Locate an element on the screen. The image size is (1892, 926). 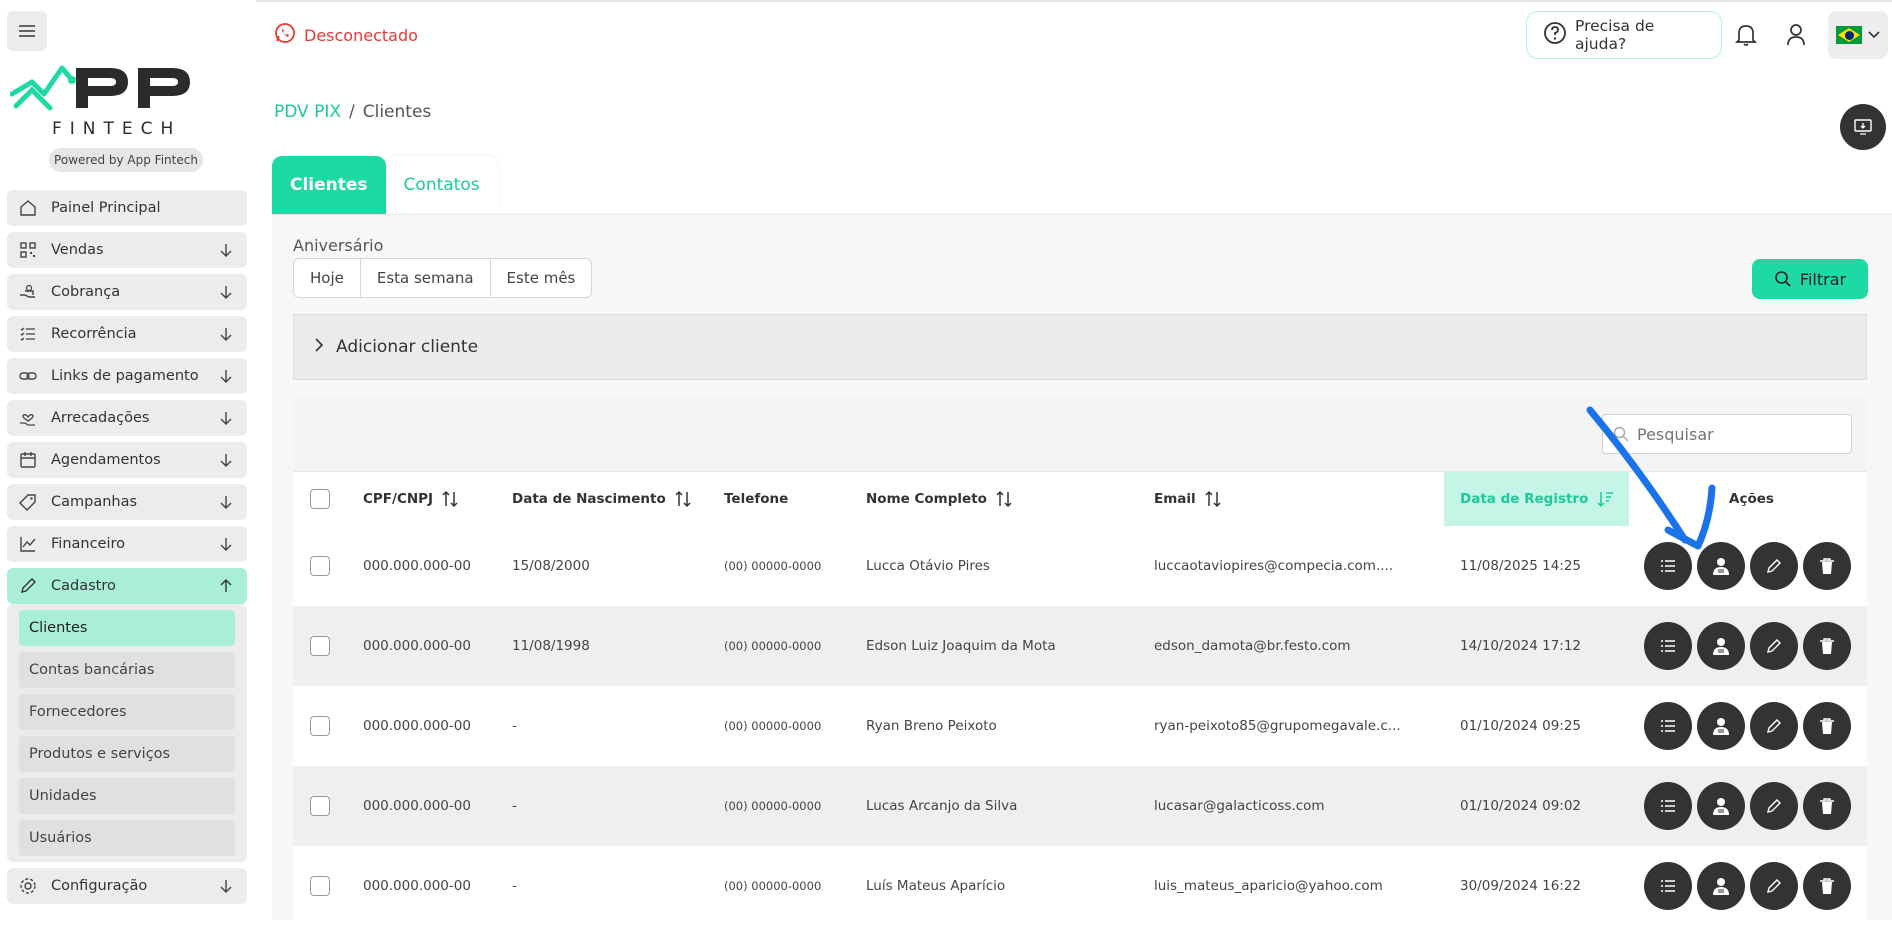
sidebar-subitem-clientes: Clientes is located at coordinates (127, 628).